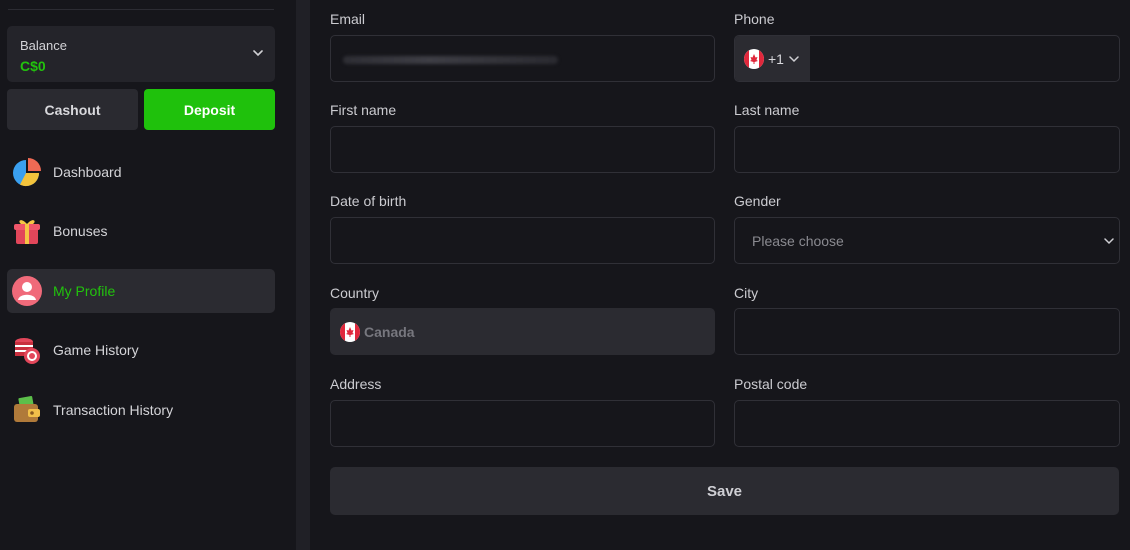  What do you see at coordinates (84, 291) in the screenshot?
I see `sidebar-item-label: My Profile` at bounding box center [84, 291].